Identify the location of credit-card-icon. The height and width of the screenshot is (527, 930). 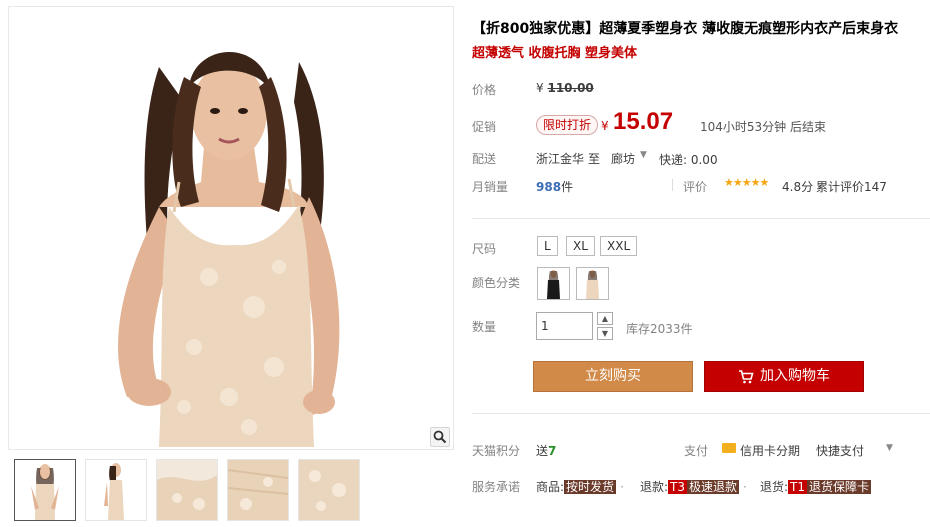
(729, 448).